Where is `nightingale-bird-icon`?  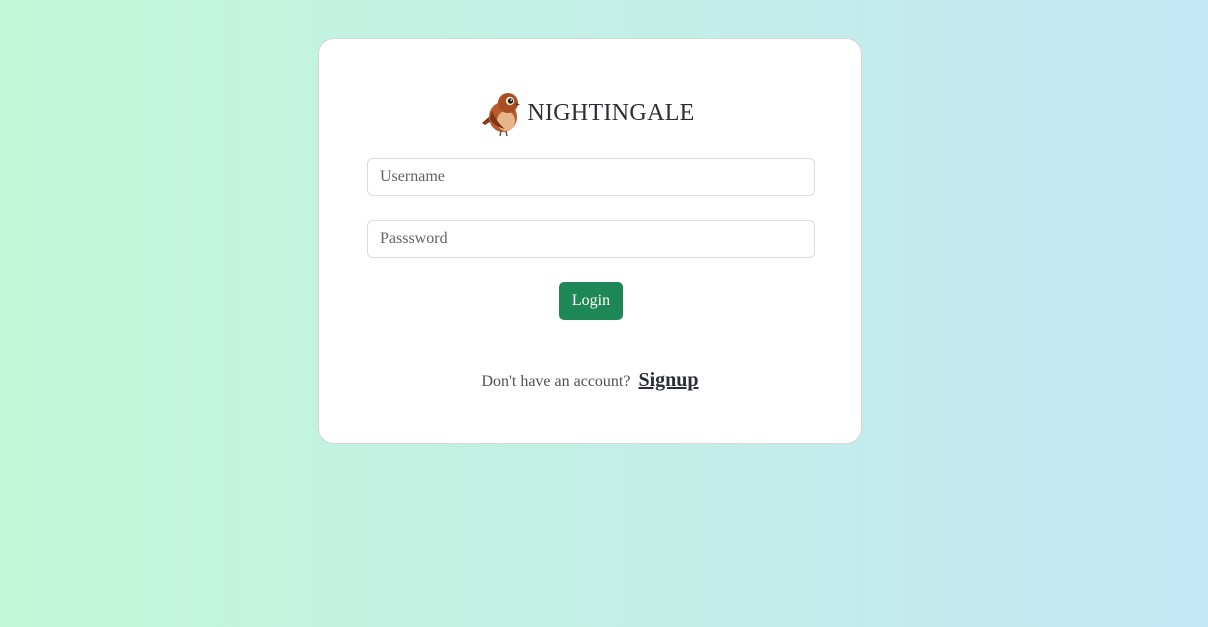
nightingale-bird-icon is located at coordinates (501, 113).